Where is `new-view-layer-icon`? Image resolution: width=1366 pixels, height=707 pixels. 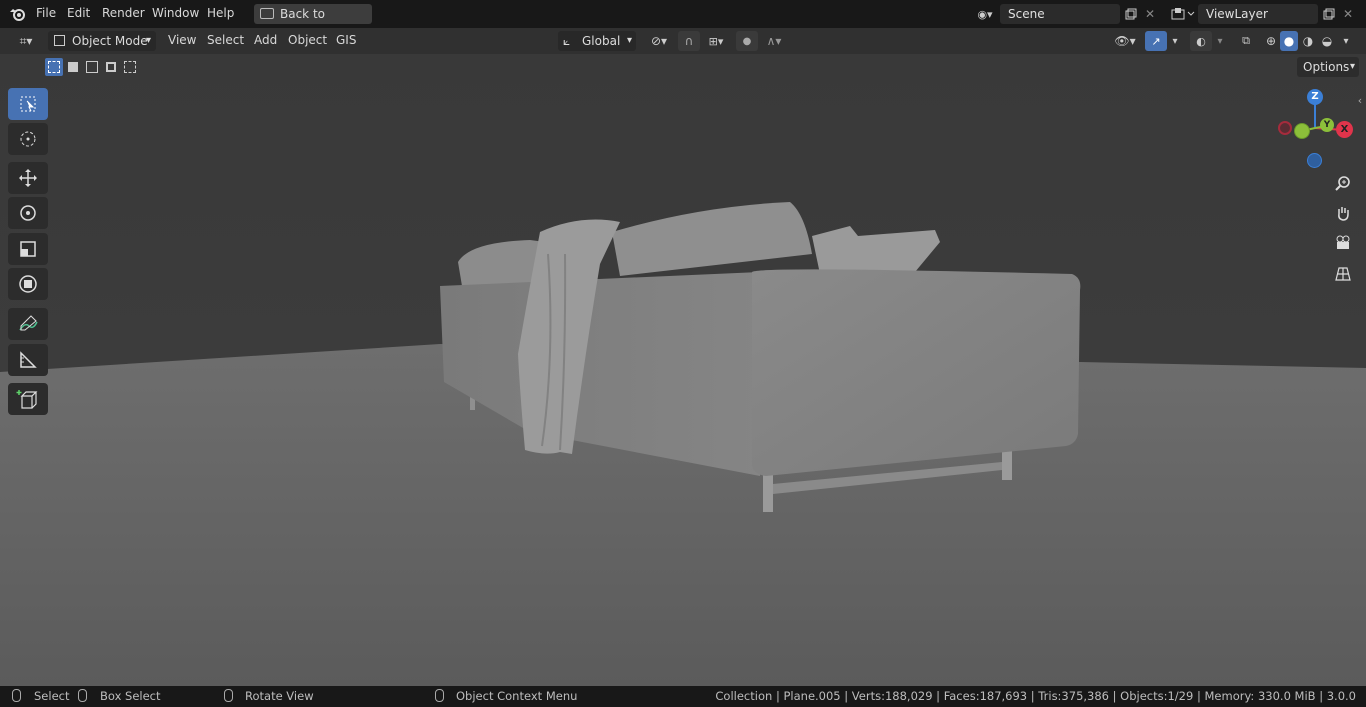 new-view-layer-icon is located at coordinates (1329, 14).